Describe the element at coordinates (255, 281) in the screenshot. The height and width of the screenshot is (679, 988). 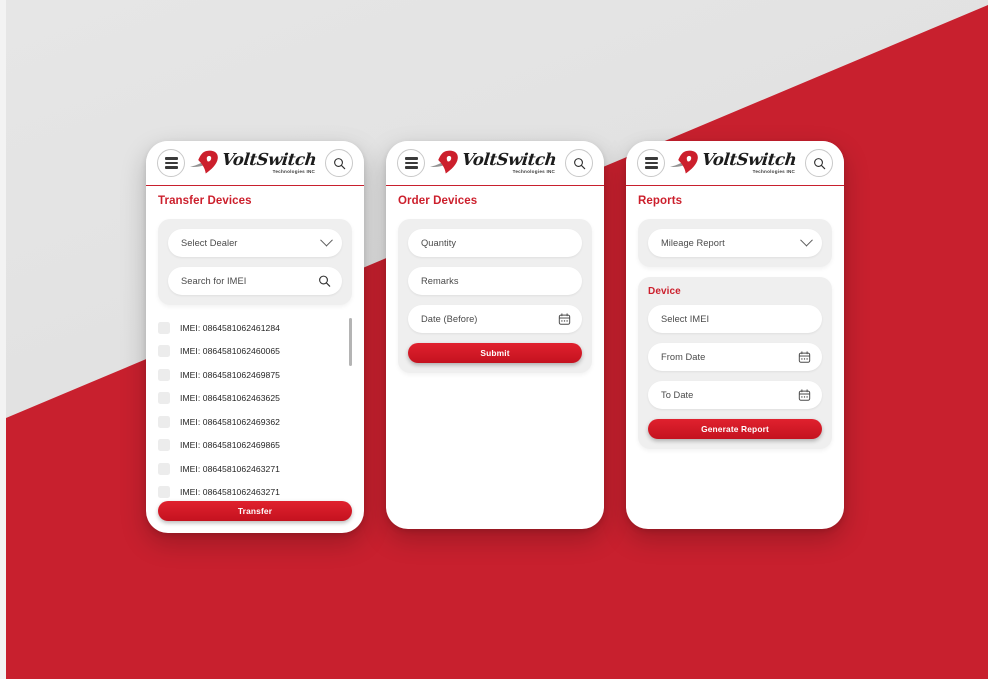
I see `search-imei-input: Search for IMEI` at that location.